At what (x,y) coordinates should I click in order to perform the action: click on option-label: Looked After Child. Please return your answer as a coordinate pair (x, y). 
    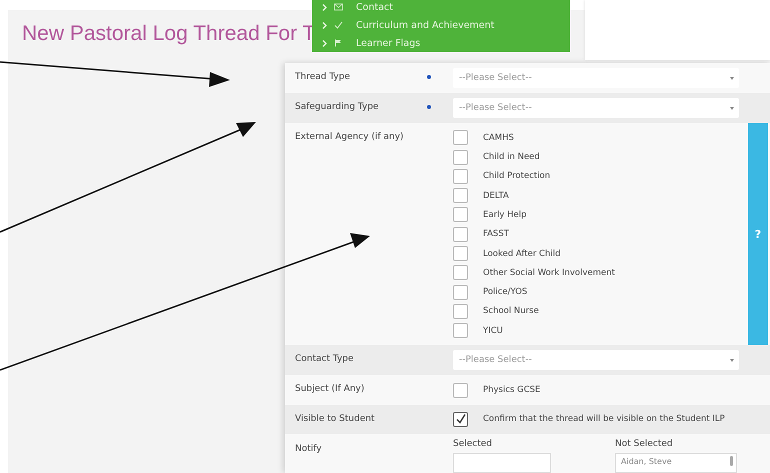
    Looking at the image, I should click on (521, 253).